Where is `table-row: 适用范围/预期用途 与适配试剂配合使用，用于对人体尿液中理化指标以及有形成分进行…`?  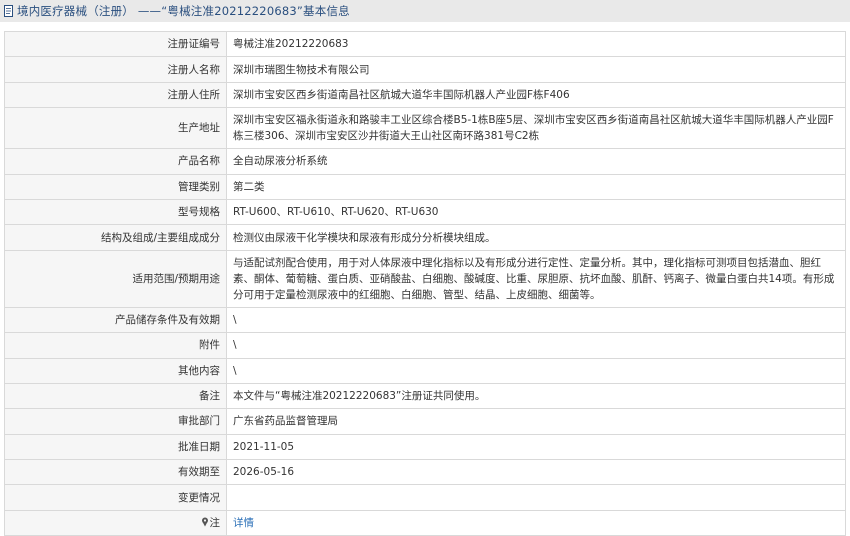 table-row: 适用范围/预期用途 与适配试剂配合使用，用于对人体尿液中理化指标以及有形成分进行… is located at coordinates (425, 278).